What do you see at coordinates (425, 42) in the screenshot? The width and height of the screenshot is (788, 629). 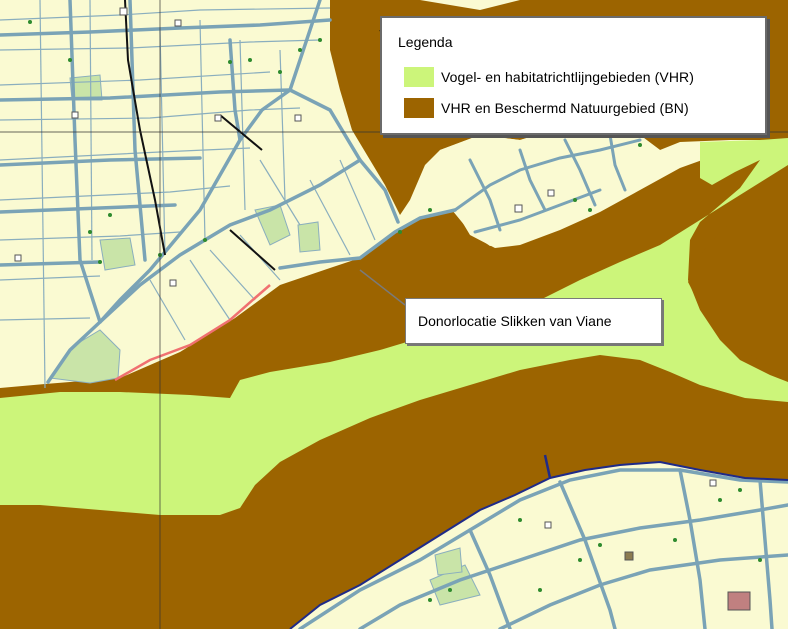 I see `legend-title: Legenda` at bounding box center [425, 42].